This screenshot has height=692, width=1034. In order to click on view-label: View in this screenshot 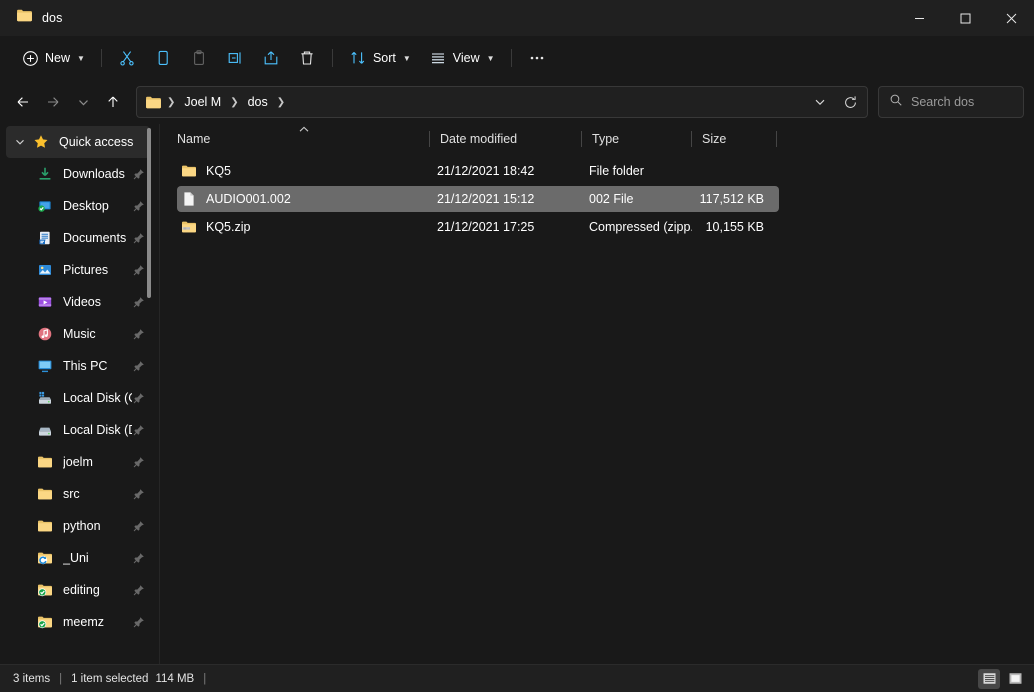, I will do `click(466, 58)`.